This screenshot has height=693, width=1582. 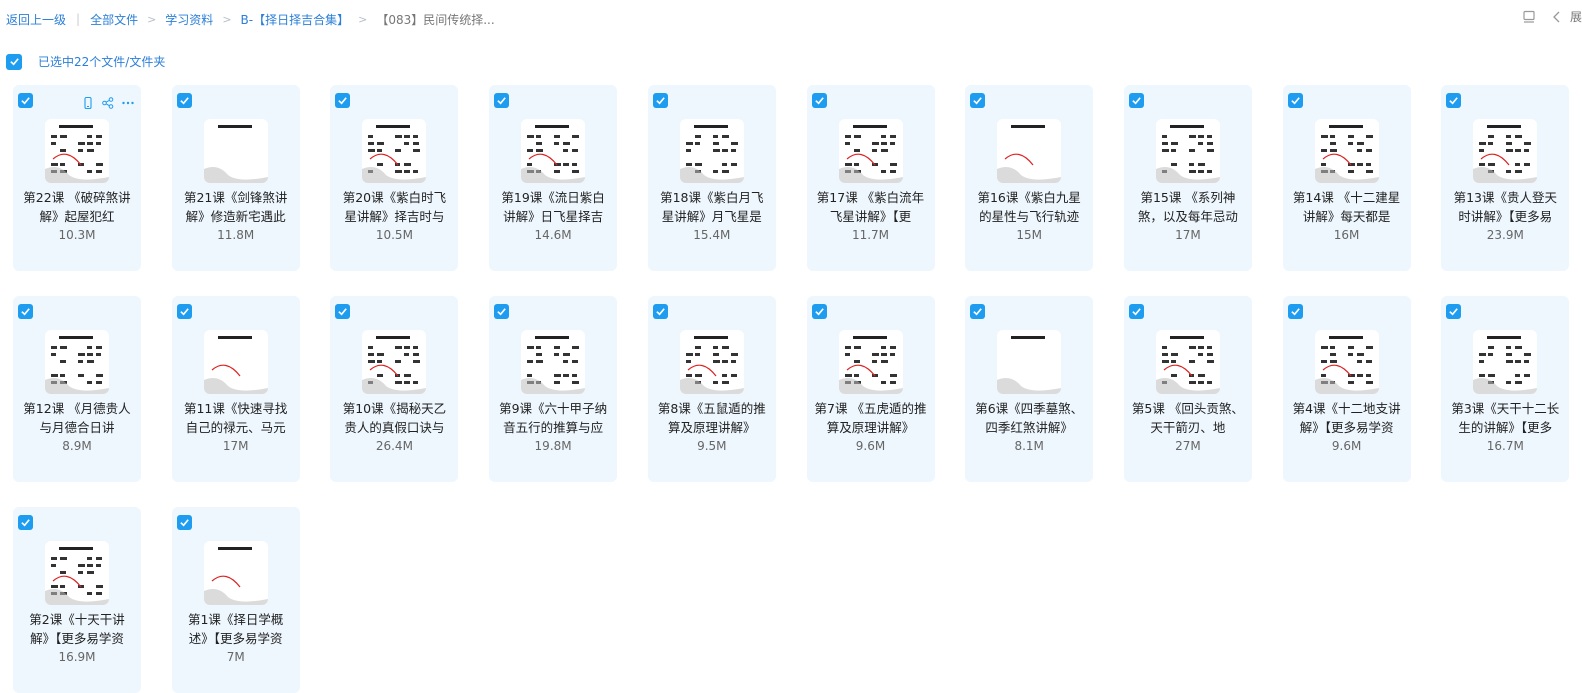 What do you see at coordinates (553, 389) in the screenshot?
I see `file-card: 第9课《六十甲子纳音五行的推算与应 19.8M` at bounding box center [553, 389].